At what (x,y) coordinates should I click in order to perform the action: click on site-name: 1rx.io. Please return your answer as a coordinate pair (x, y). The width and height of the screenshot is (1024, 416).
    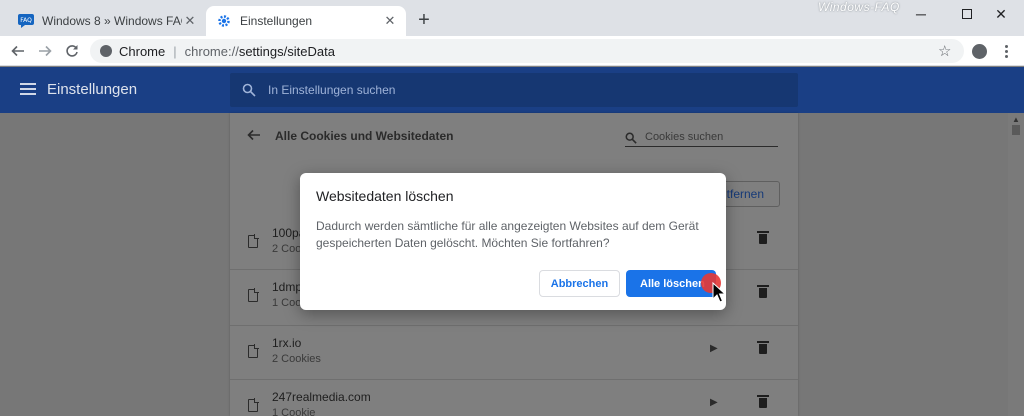
    Looking at the image, I should click on (287, 343).